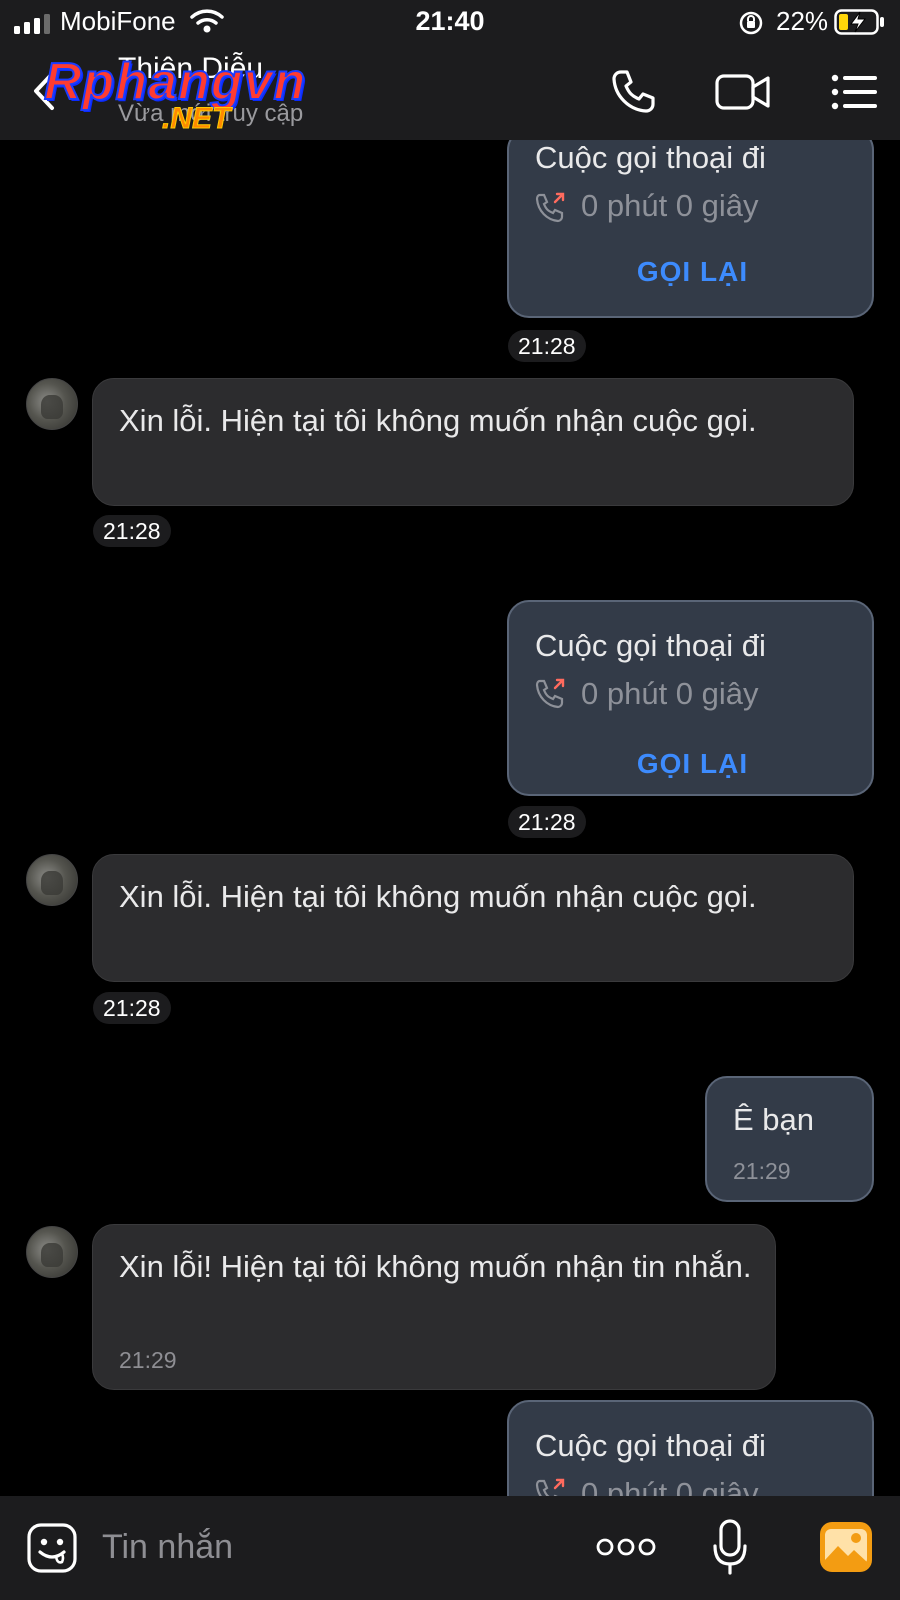 This screenshot has height=1600, width=900. I want to click on microphone-icon, so click(730, 1547).